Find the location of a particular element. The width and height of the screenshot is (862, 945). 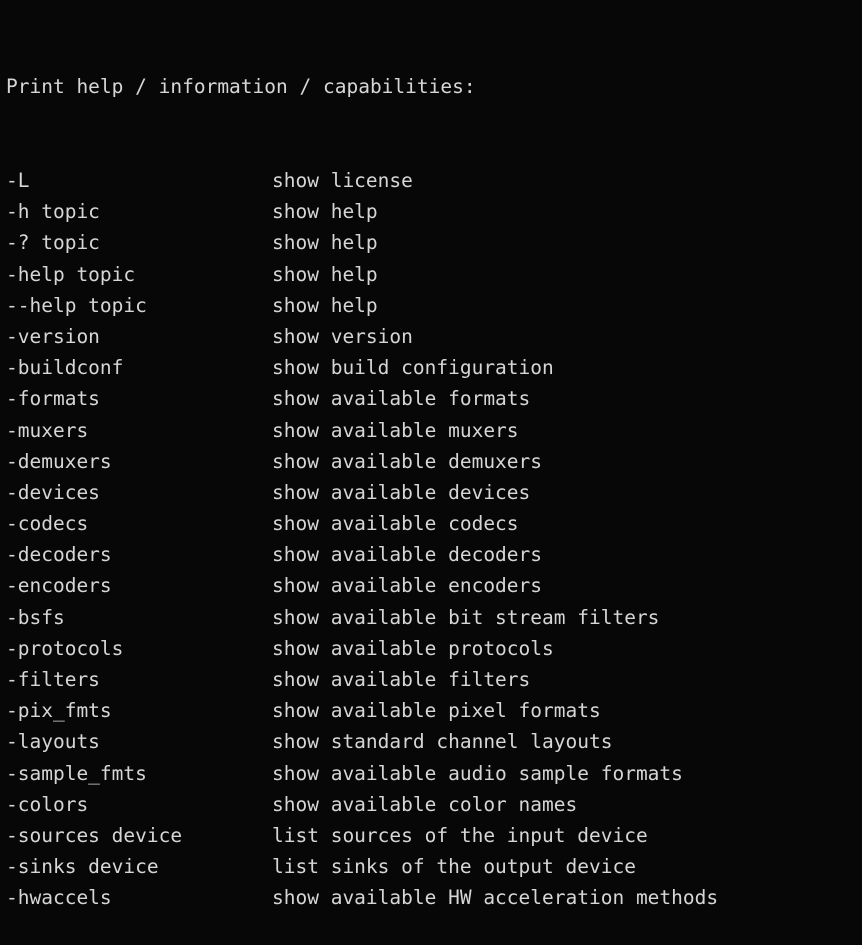

help-option-flag: -decoders is located at coordinates (59, 555).